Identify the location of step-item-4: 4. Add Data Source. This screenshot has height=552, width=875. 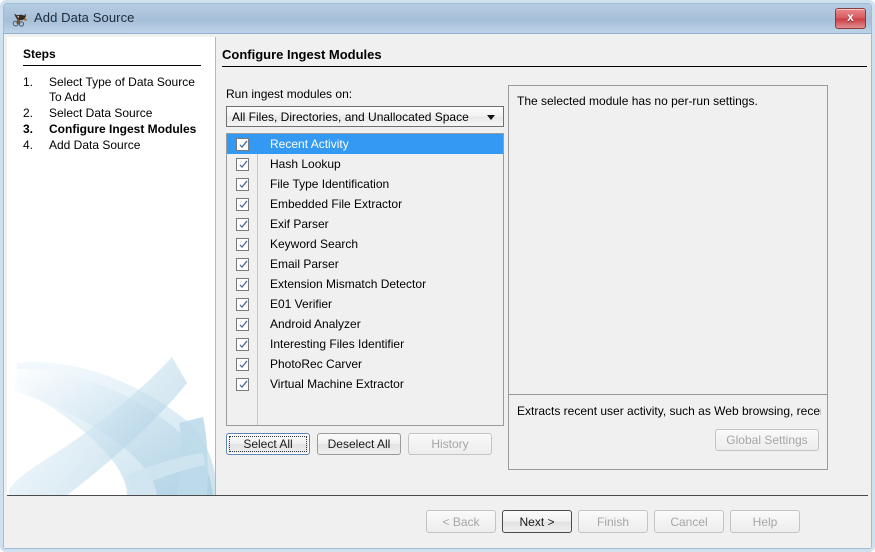
(116, 145).